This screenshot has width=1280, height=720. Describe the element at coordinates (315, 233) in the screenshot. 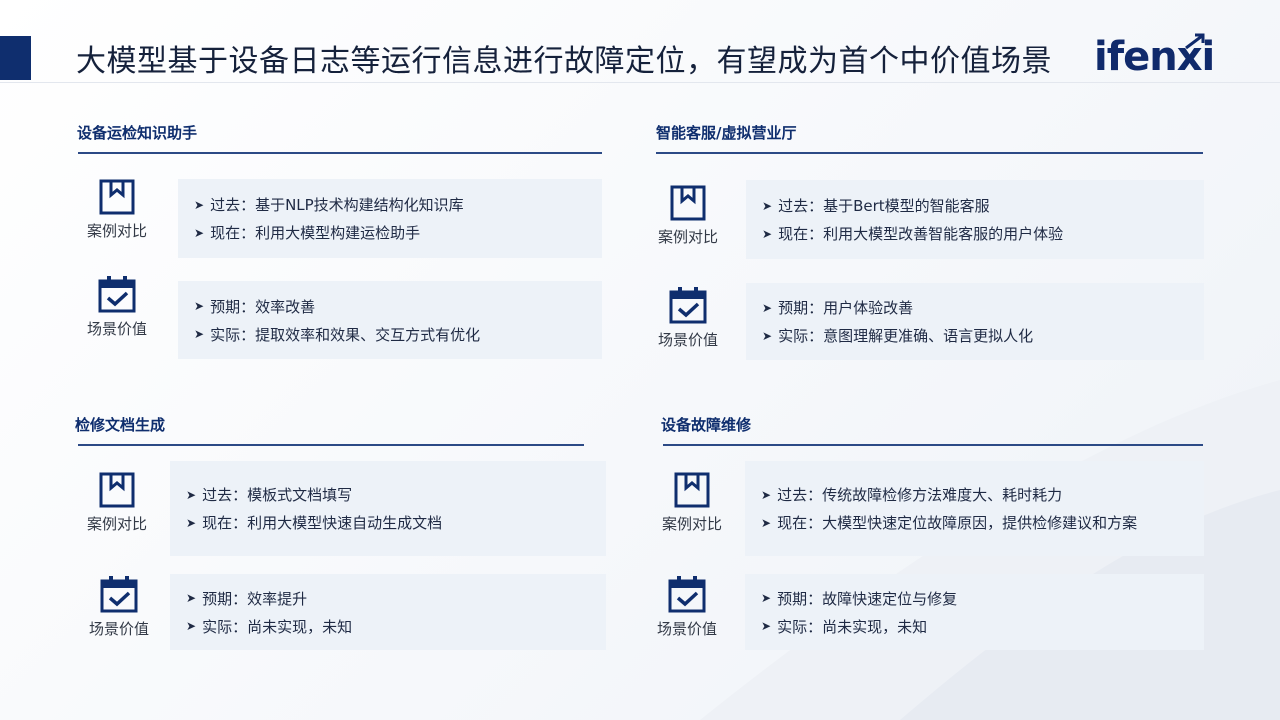

I see `bullet-text: 现在：利用大模型构建运检助手` at that location.